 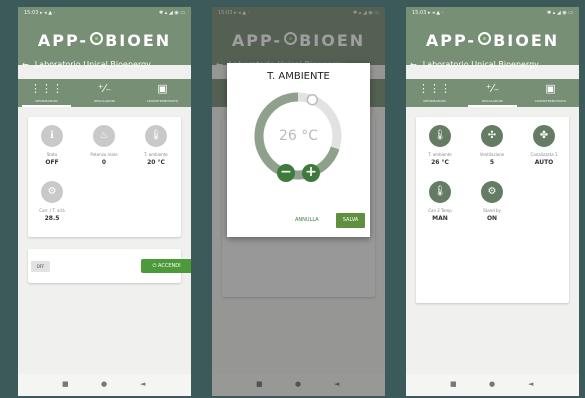 What do you see at coordinates (311, 173) in the screenshot?
I see `increase-button: +` at bounding box center [311, 173].